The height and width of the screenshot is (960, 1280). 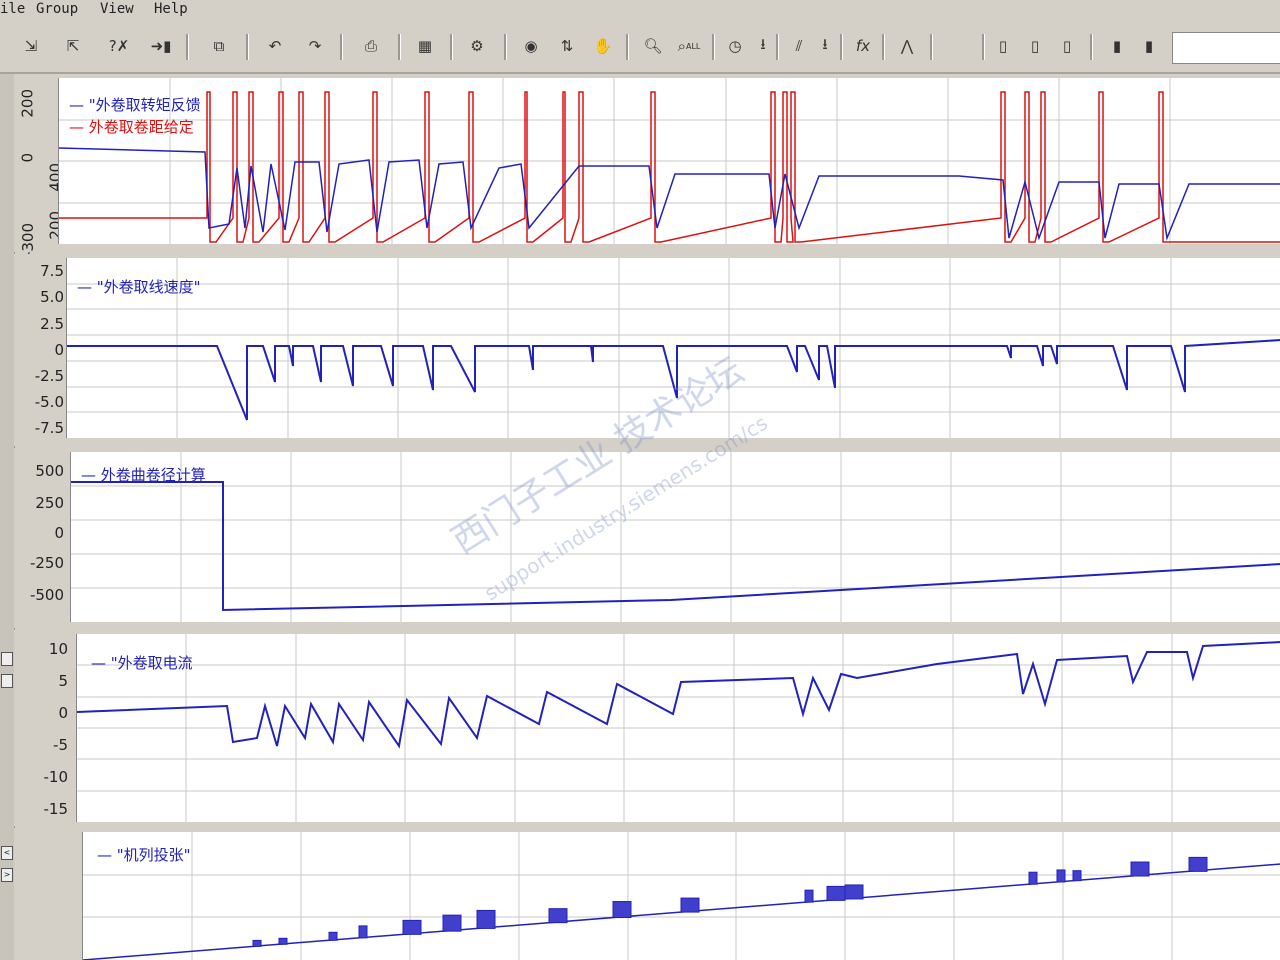 What do you see at coordinates (39, 345) in the screenshot?
I see `speed-axis: 7.5 5.0 2.5 0 -2.5 -5.0 -7.5` at bounding box center [39, 345].